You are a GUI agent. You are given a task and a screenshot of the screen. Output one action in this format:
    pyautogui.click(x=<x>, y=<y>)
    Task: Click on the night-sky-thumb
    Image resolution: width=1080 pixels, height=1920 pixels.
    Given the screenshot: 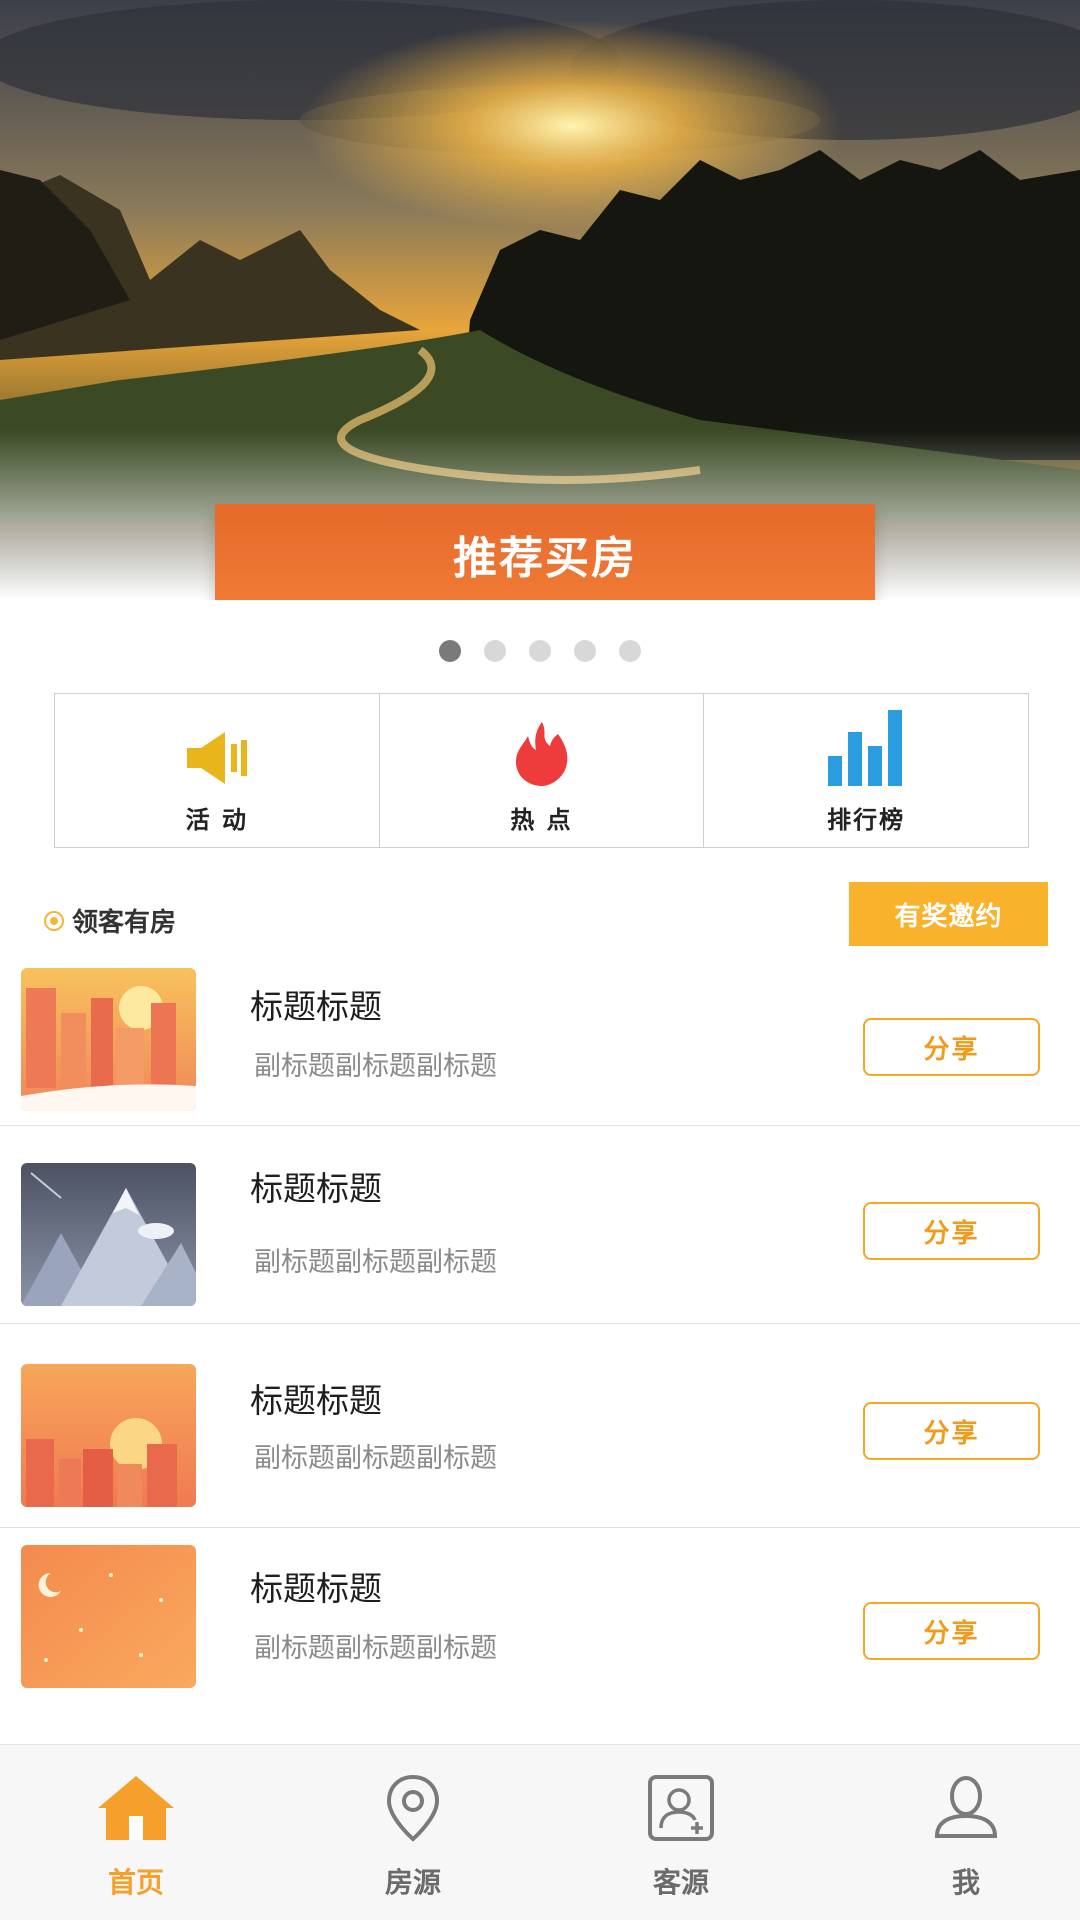 What is the action you would take?
    pyautogui.click(x=108, y=1616)
    